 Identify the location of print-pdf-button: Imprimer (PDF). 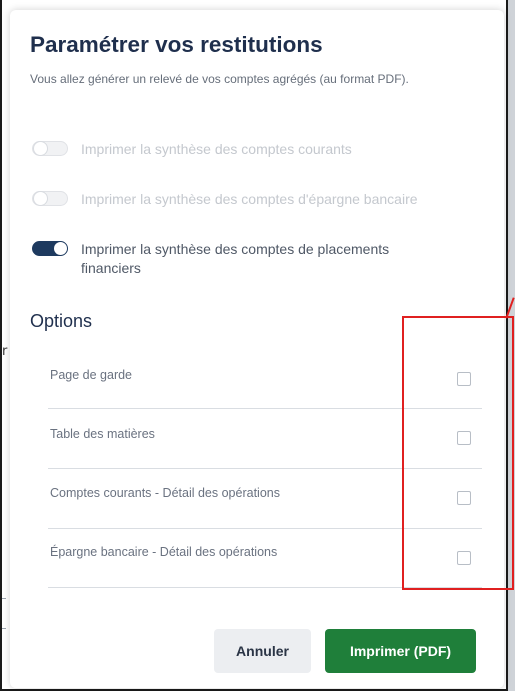
(400, 651).